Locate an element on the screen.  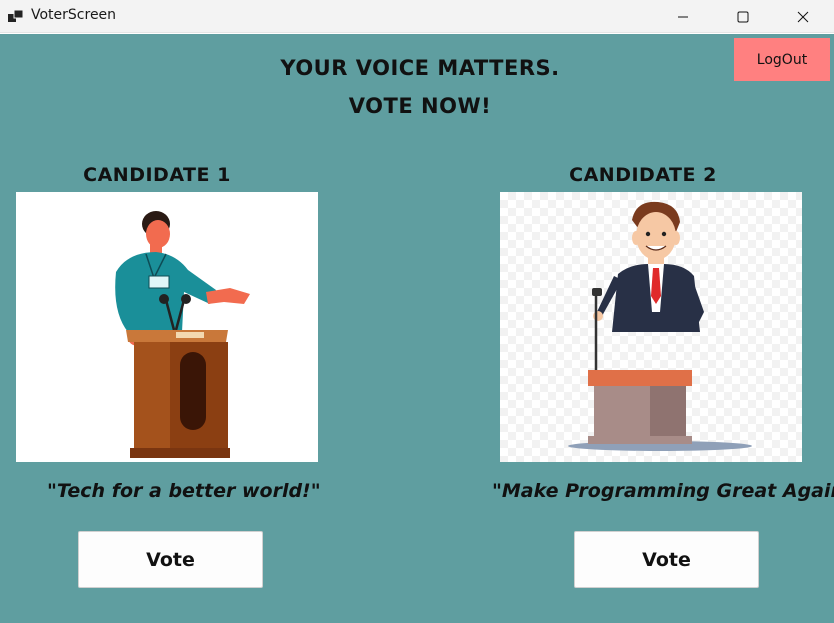
businessman-at-podium-illustration is located at coordinates (660, 326).